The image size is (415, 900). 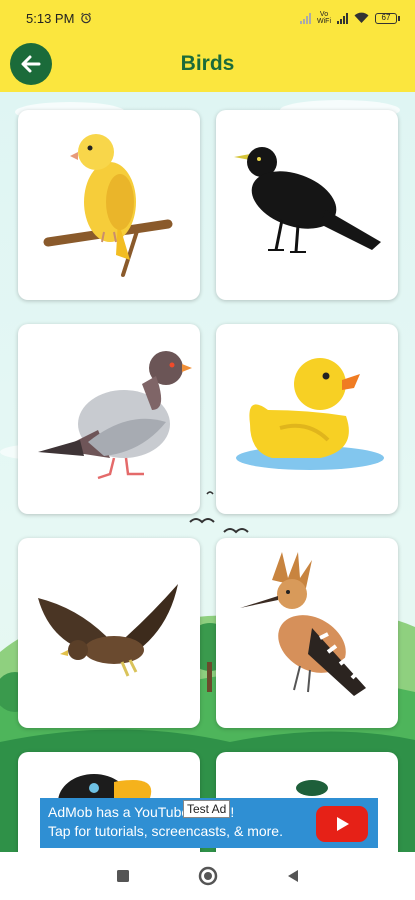 I want to click on app-bar: Birds, so click(x=207, y=64).